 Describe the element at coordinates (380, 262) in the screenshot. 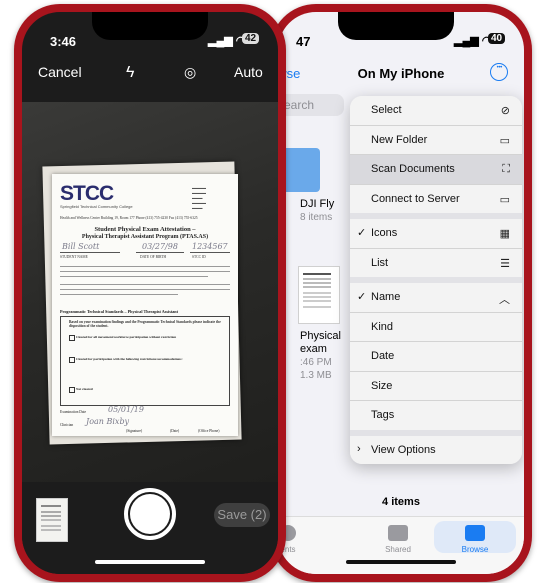

I see `menu-item-label: List` at that location.